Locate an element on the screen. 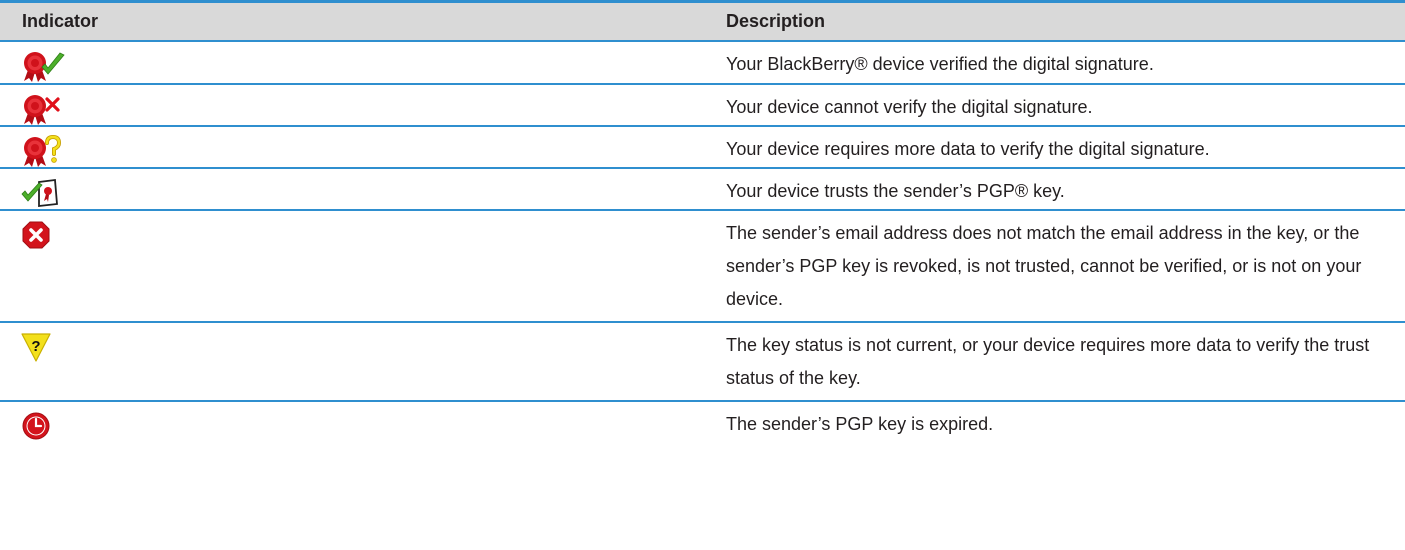 This screenshot has height=550, width=1405. table-row: The sender’s PGP key is expired. is located at coordinates (702, 424).